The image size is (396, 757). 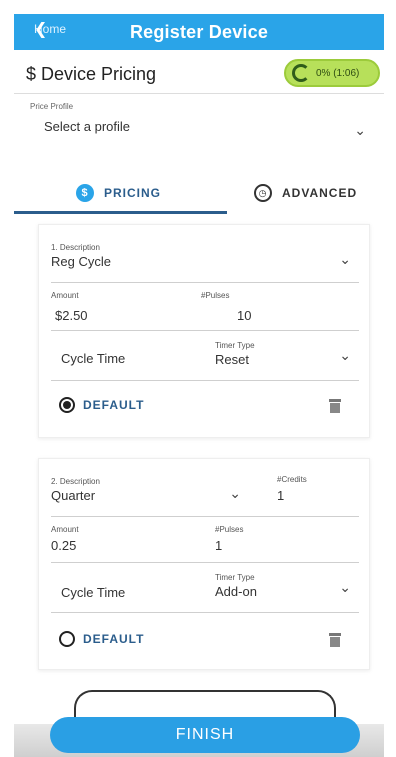 What do you see at coordinates (205, 543) in the screenshot?
I see `amount-pulses-row: Amount 0.25 #Pulses 1` at bounding box center [205, 543].